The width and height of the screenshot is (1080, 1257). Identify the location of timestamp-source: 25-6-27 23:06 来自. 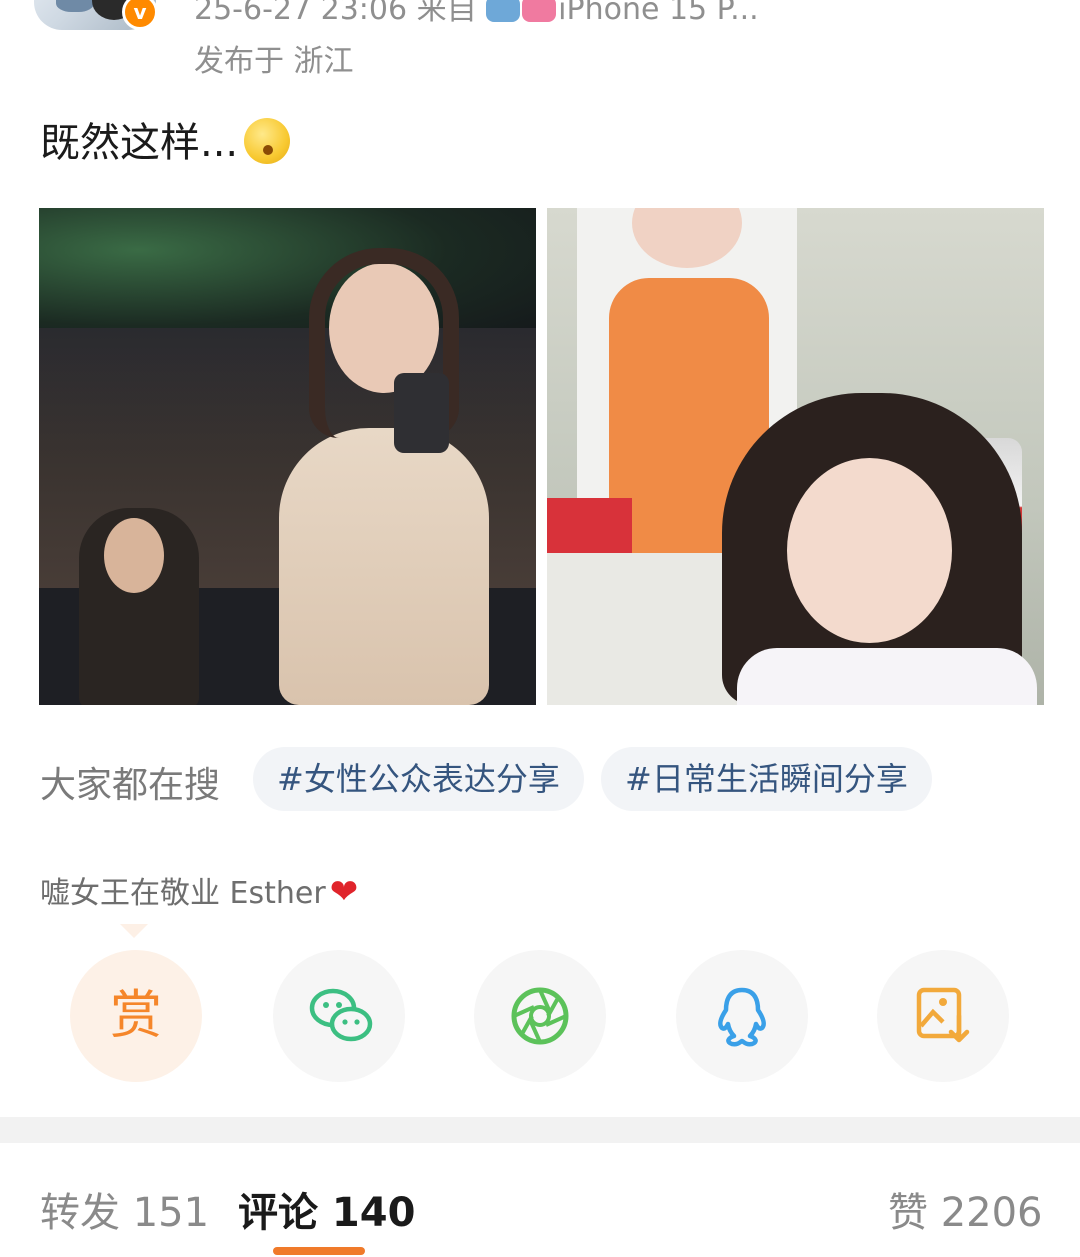
(335, 13).